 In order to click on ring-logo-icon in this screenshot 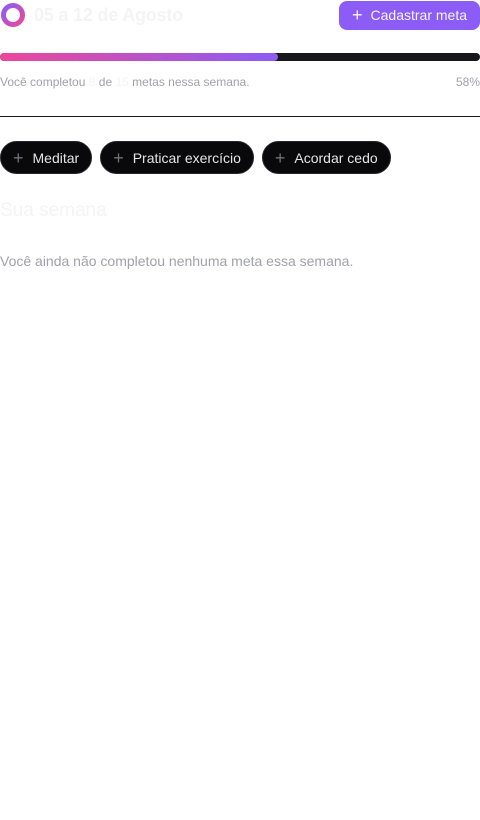, I will do `click(13, 15)`.